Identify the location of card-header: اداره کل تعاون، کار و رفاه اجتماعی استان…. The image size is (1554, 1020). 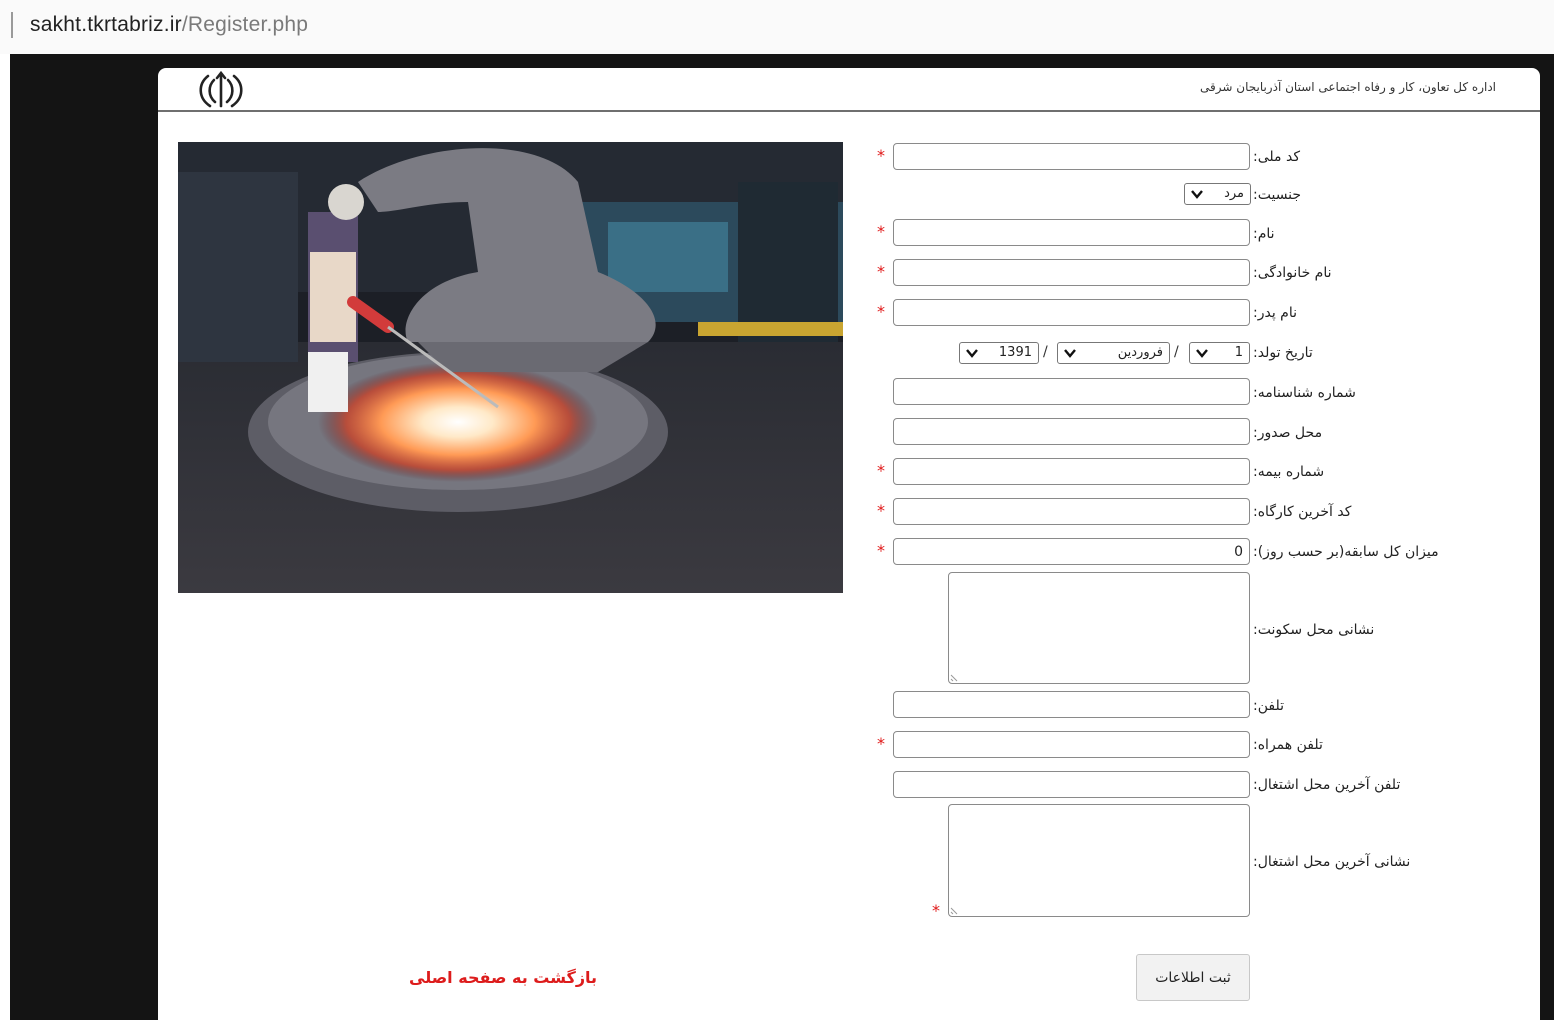
(849, 90).